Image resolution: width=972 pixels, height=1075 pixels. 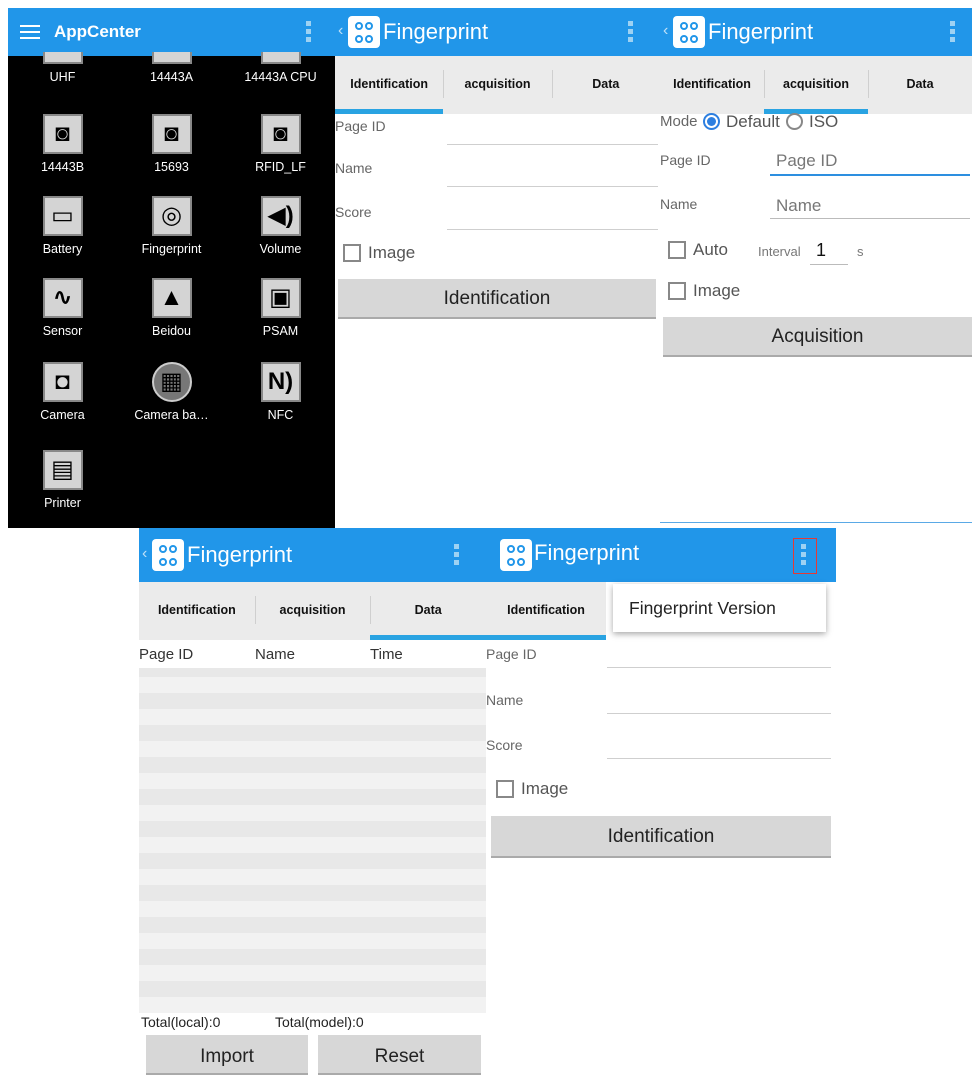 What do you see at coordinates (62, 415) in the screenshot?
I see `app-label: Camera` at bounding box center [62, 415].